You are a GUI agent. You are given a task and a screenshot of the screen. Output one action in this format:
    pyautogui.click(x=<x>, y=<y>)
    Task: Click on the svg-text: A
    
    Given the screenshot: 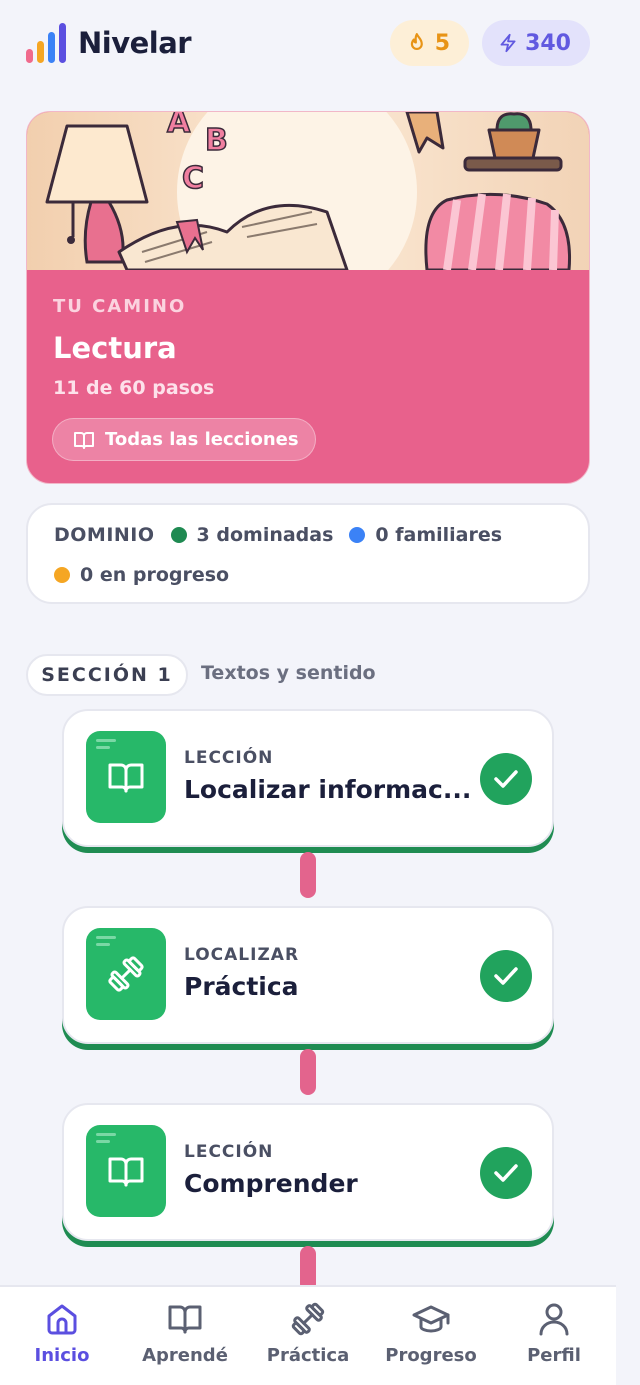 What is the action you would take?
    pyautogui.click(x=179, y=126)
    